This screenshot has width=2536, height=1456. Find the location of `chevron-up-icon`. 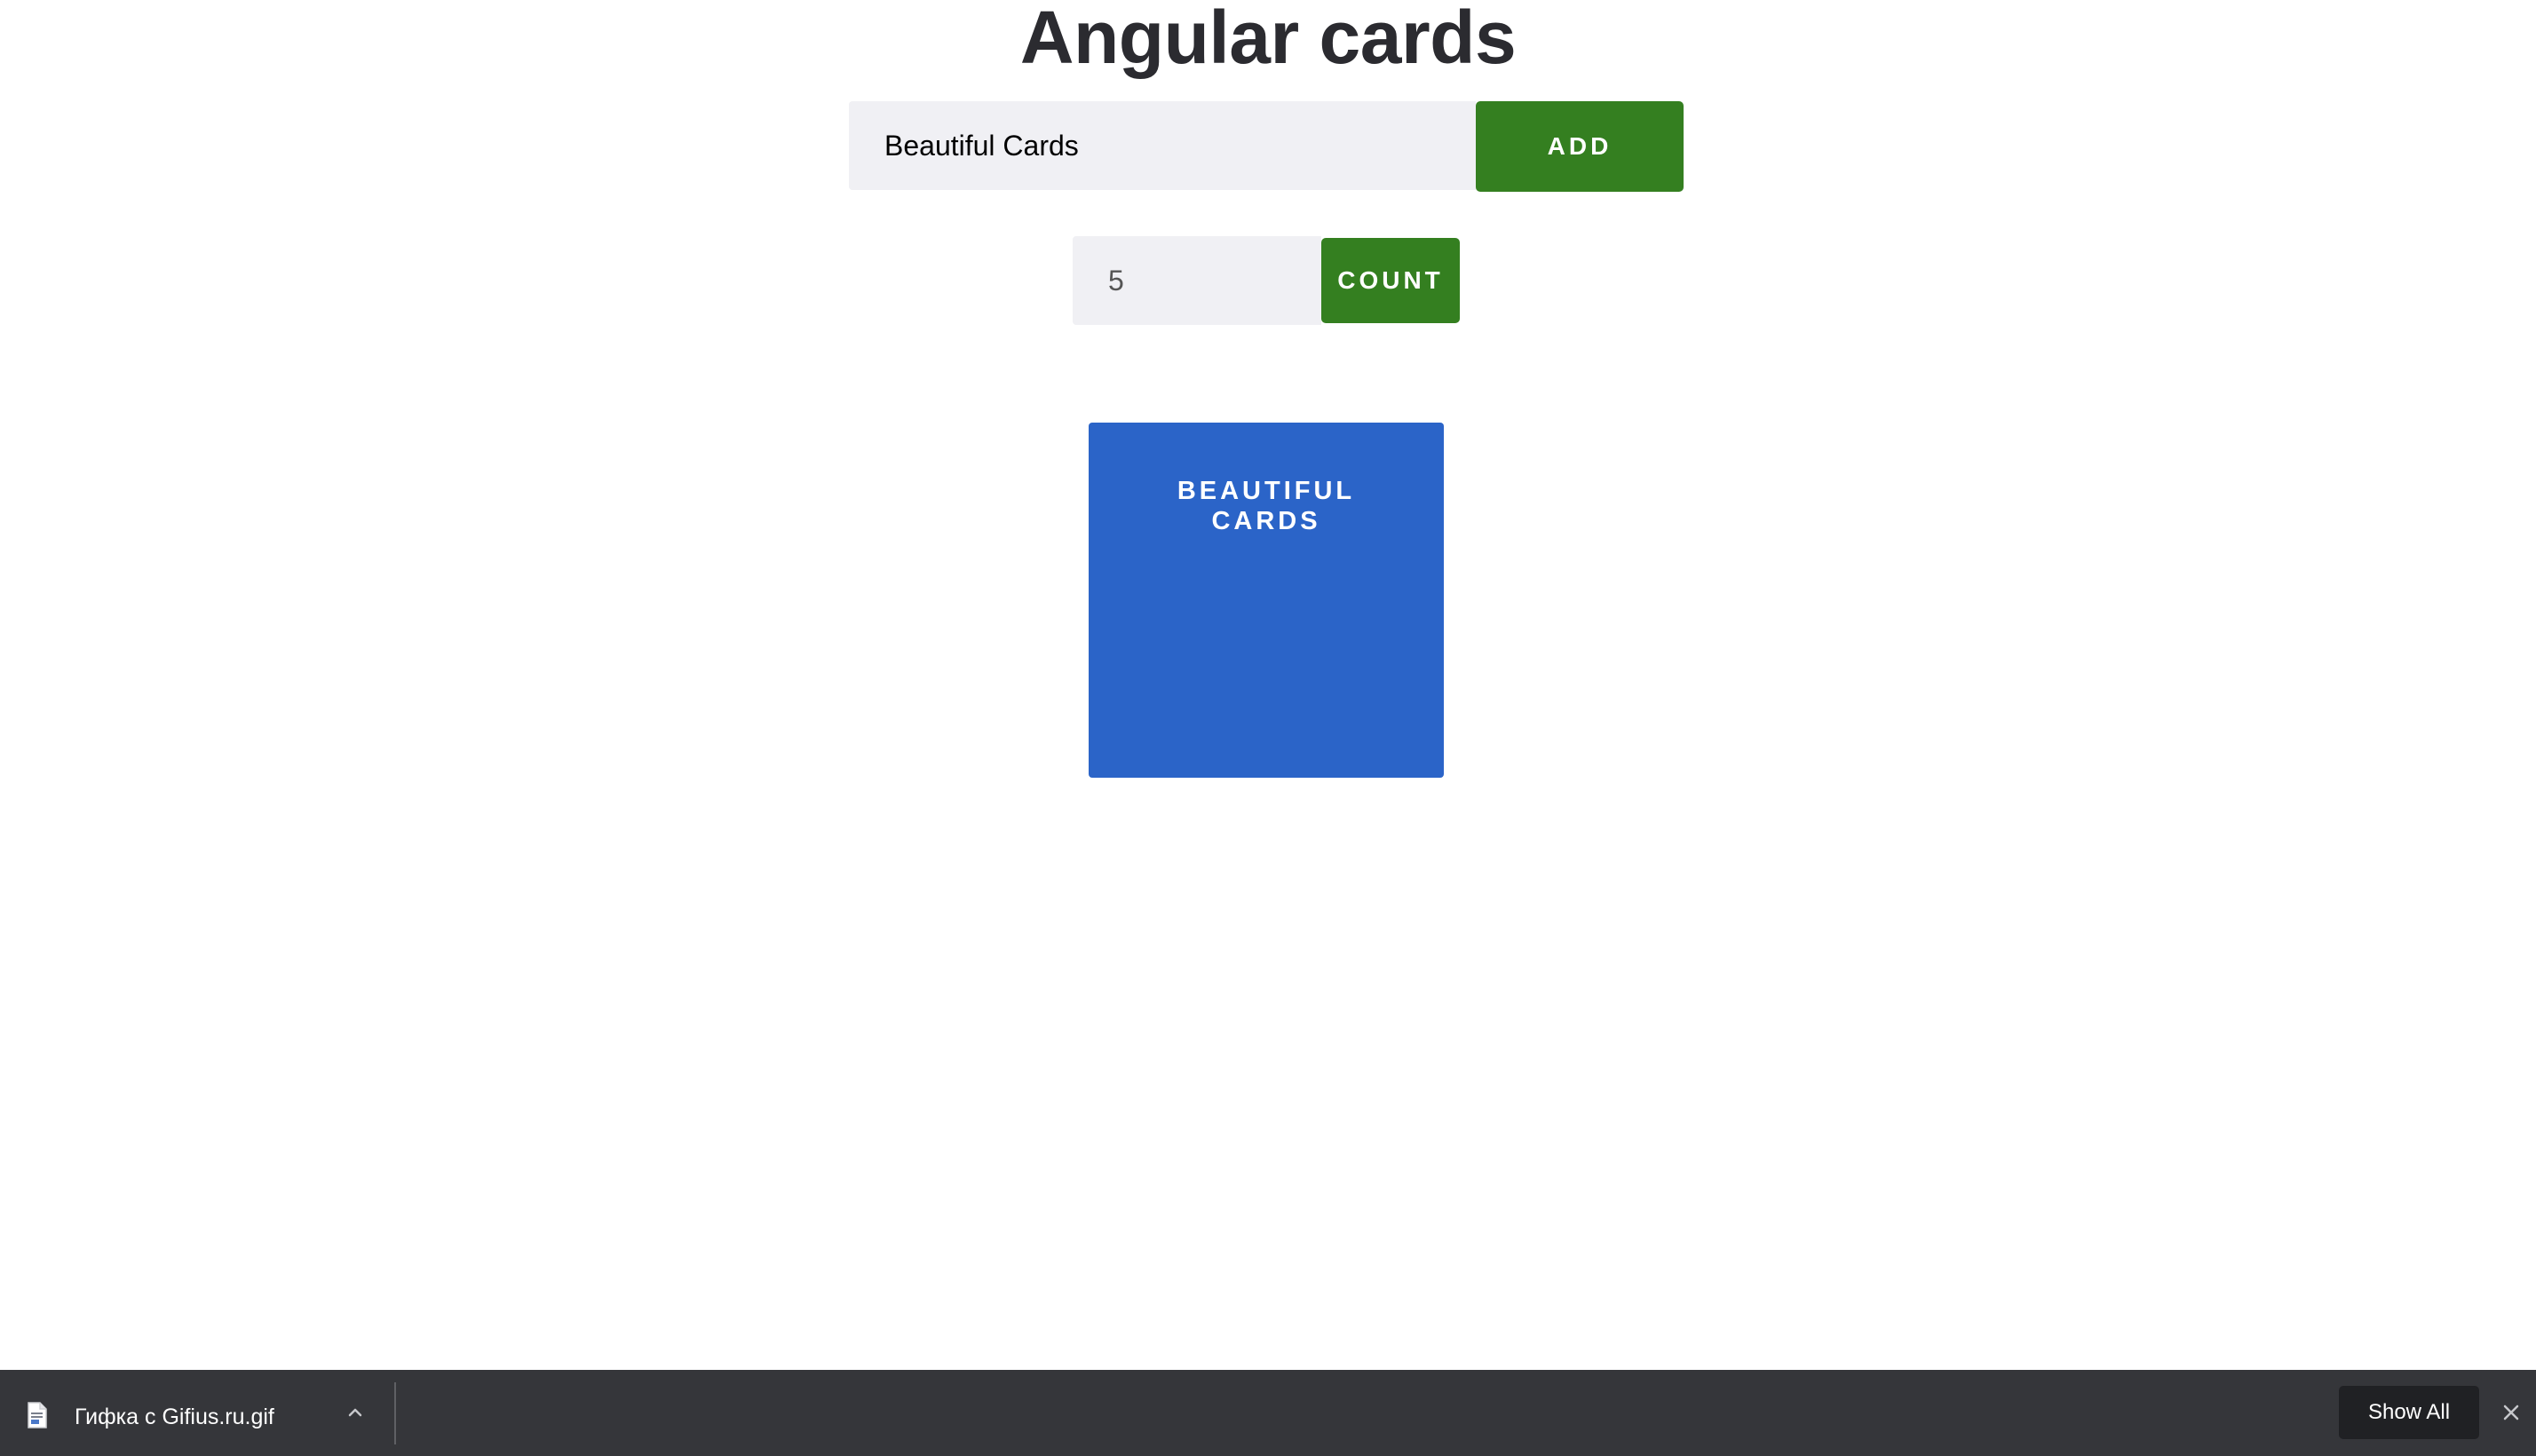

chevron-up-icon is located at coordinates (355, 1412).